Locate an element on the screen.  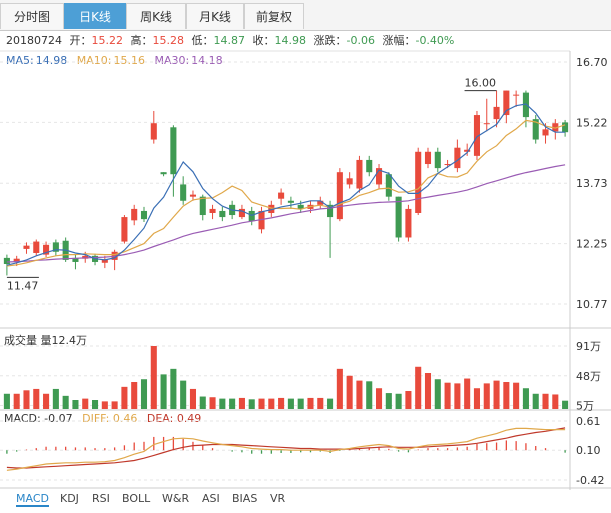
price-tick-label: 16.70 is located at coordinates (592, 62).